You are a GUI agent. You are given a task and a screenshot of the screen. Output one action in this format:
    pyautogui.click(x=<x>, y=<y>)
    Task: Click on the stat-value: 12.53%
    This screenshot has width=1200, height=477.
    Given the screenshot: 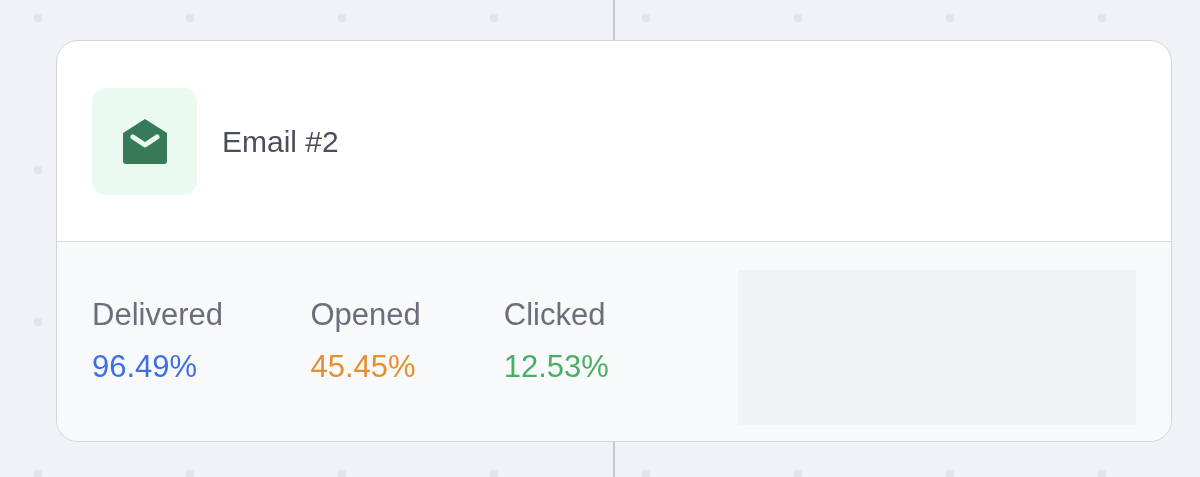 What is the action you would take?
    pyautogui.click(x=556, y=367)
    